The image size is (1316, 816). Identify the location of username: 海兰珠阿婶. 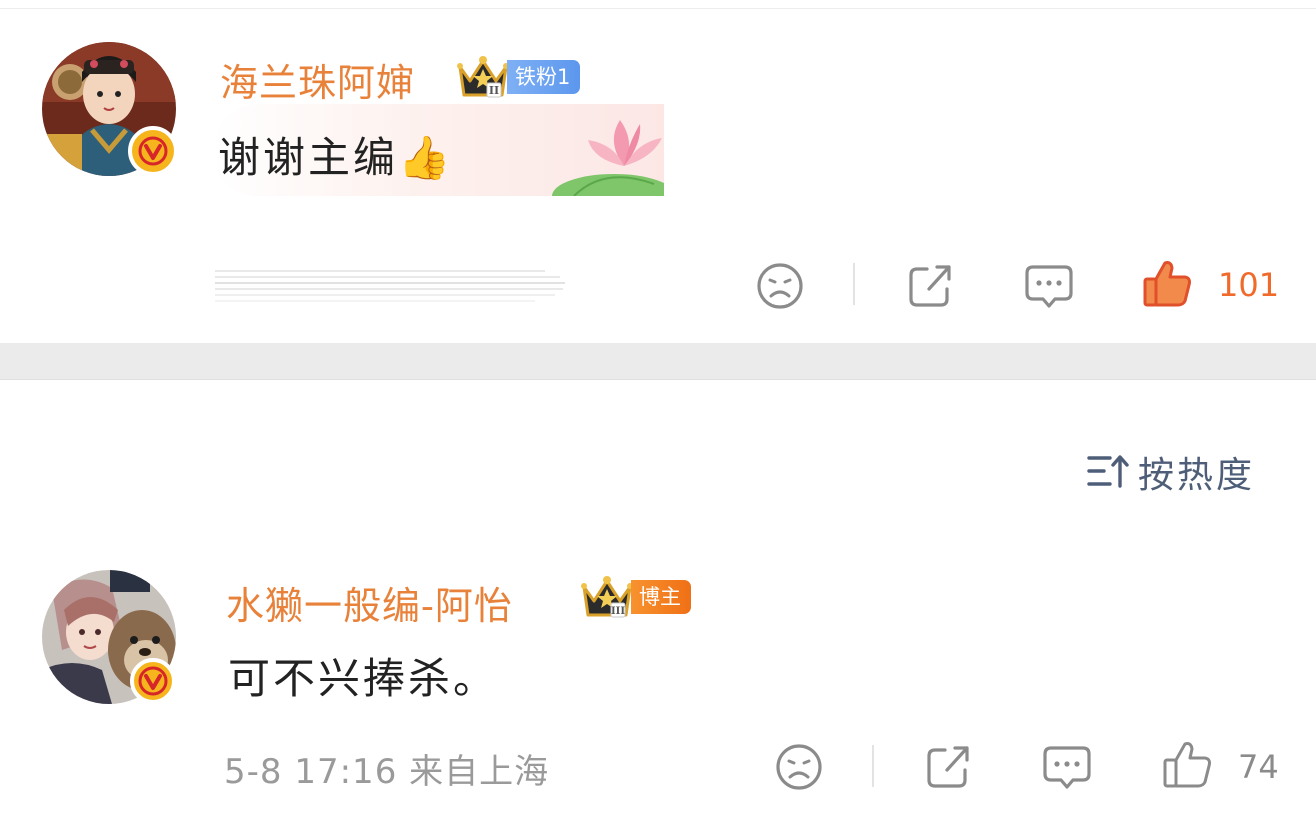
(317, 79).